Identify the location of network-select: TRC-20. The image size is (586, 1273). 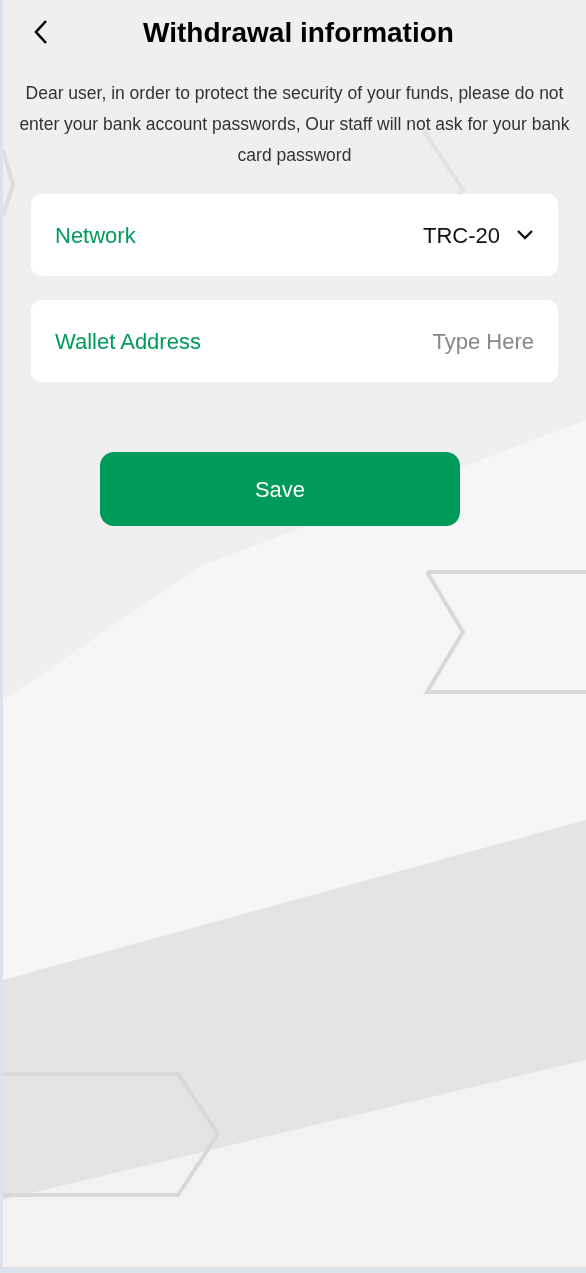
(478, 235).